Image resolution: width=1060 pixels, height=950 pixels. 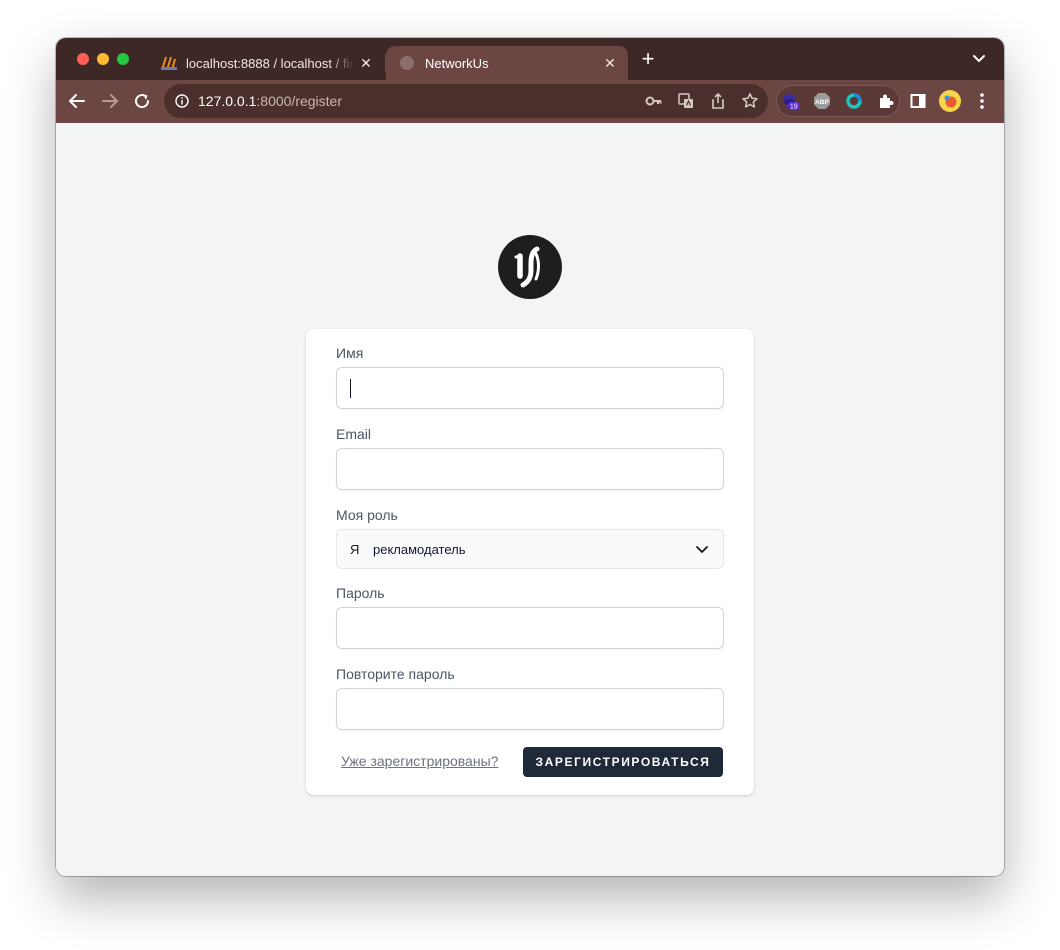 What do you see at coordinates (350, 388) in the screenshot?
I see `text-caret` at bounding box center [350, 388].